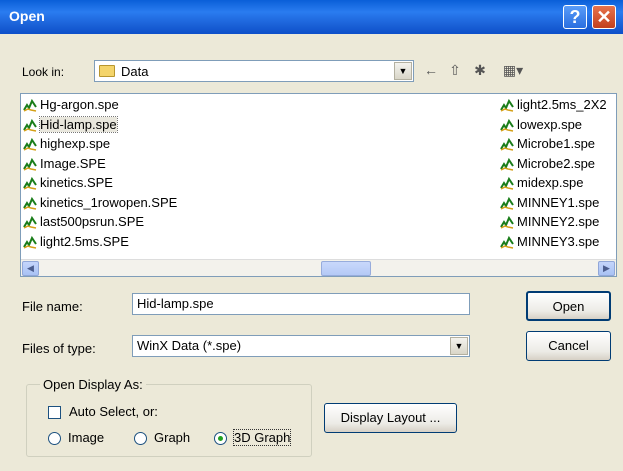 The width and height of the screenshot is (623, 471). I want to click on list-item: MINNEY2.spe, so click(548, 222).